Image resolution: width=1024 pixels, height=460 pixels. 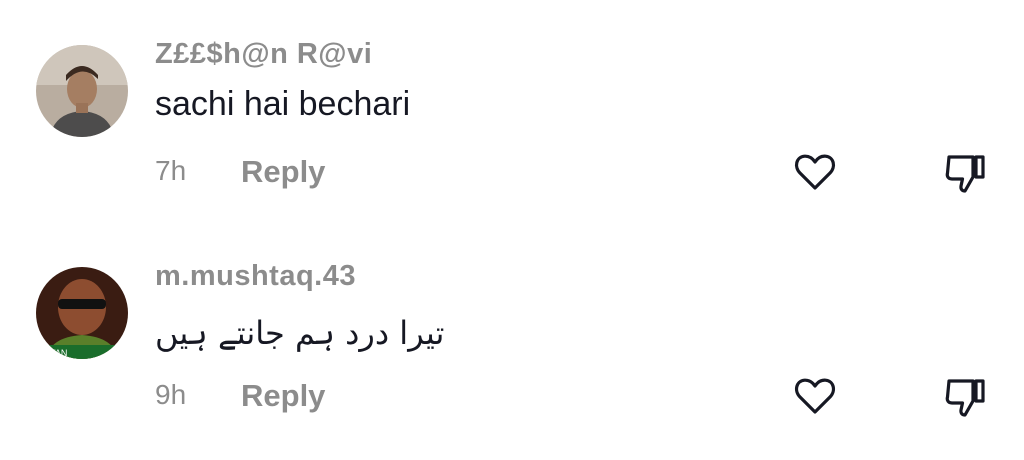 I want to click on comment-username: m.mushtaq.43, so click(x=255, y=276).